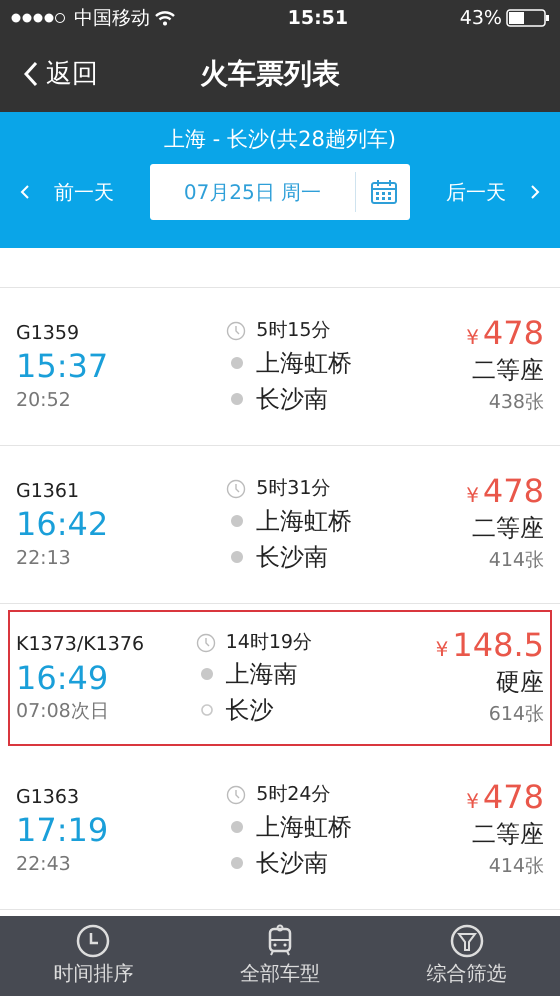 The image size is (560, 996). What do you see at coordinates (280, 139) in the screenshot?
I see `route-summary: 上海 - 长沙(共28趟列车)` at bounding box center [280, 139].